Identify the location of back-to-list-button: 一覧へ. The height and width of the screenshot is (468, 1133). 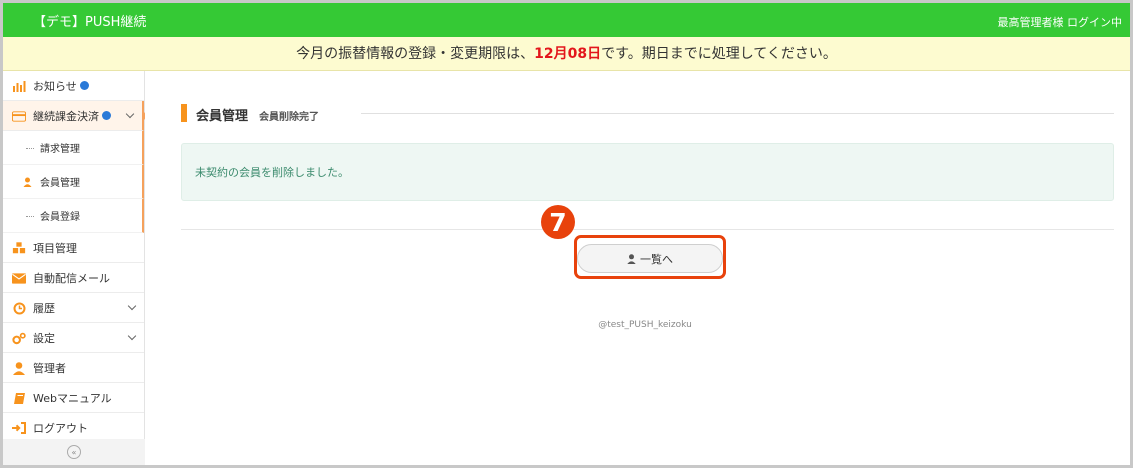
(650, 258).